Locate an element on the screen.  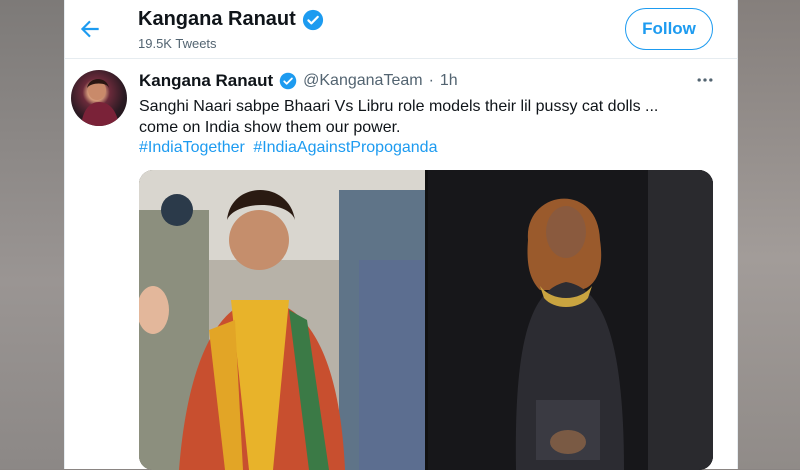
arrow-left-icon is located at coordinates (90, 29).